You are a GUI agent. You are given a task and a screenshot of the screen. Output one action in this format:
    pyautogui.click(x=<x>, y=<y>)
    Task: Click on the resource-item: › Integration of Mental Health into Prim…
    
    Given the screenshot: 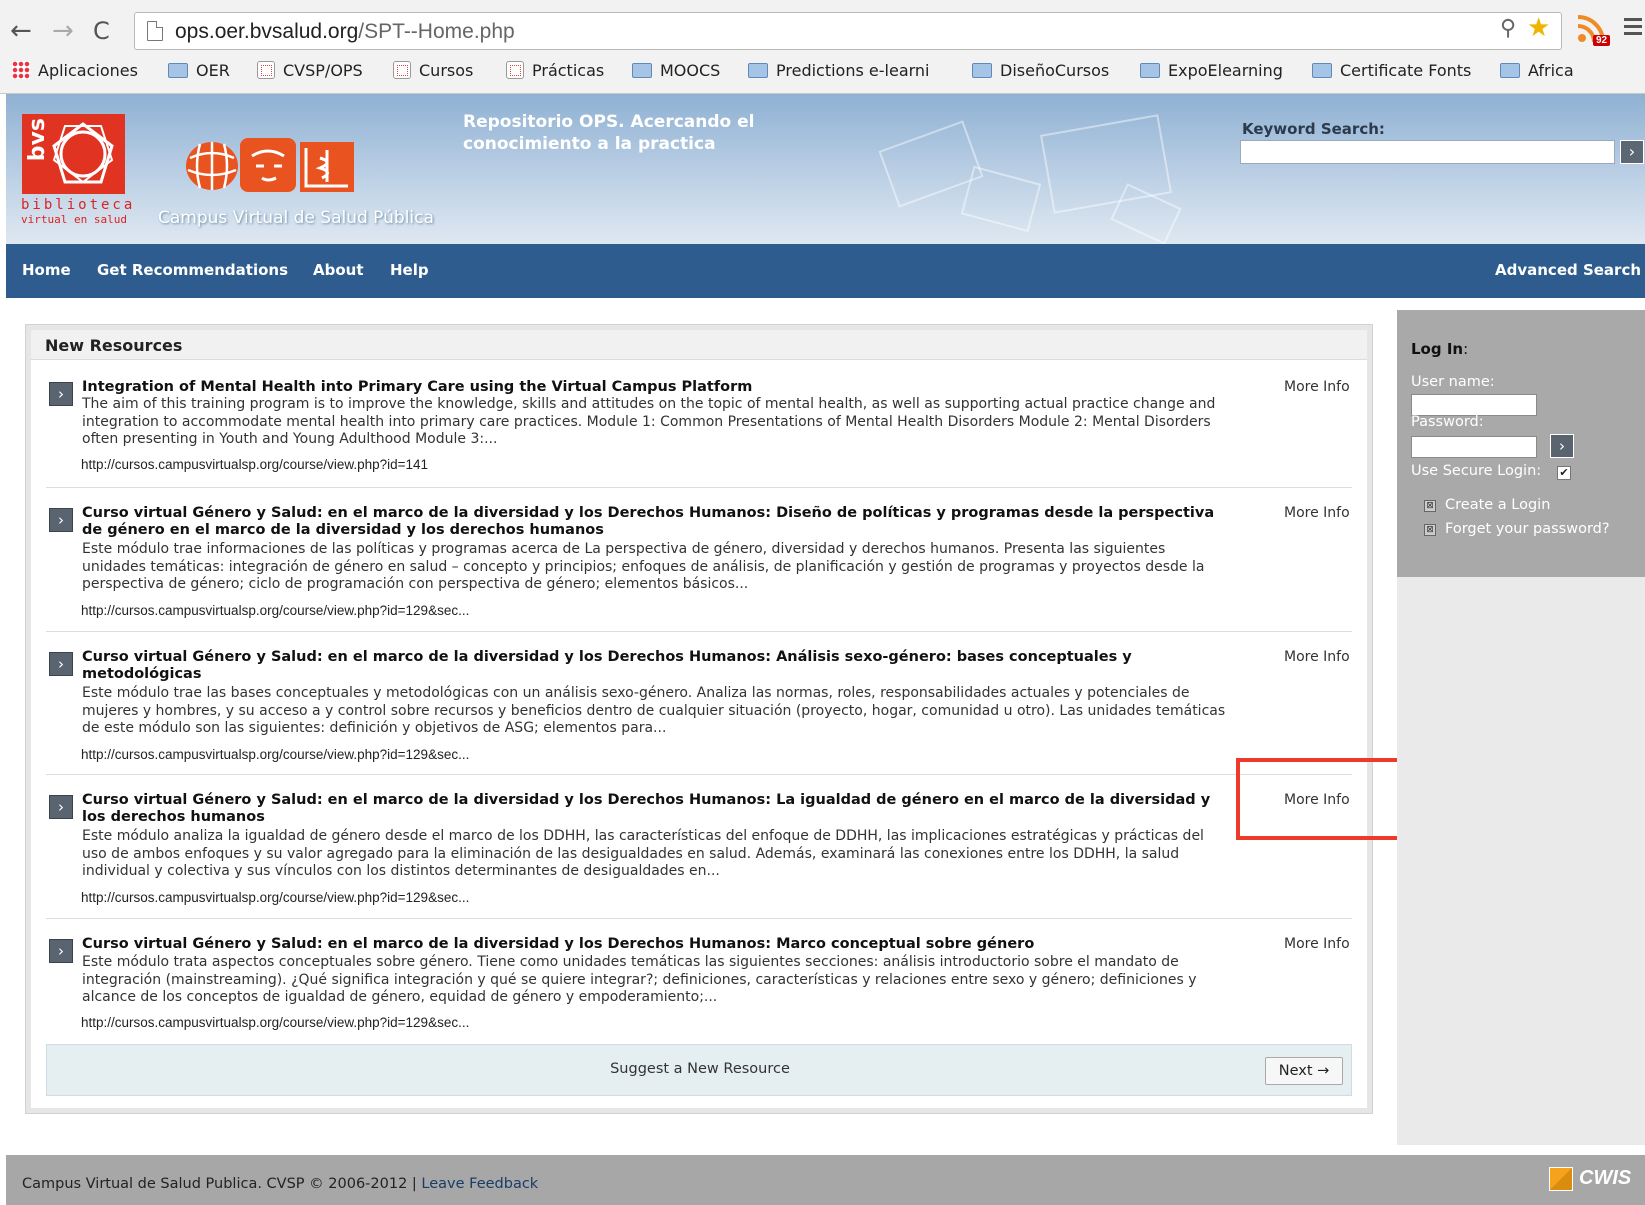 What is the action you would take?
    pyautogui.click(x=699, y=432)
    